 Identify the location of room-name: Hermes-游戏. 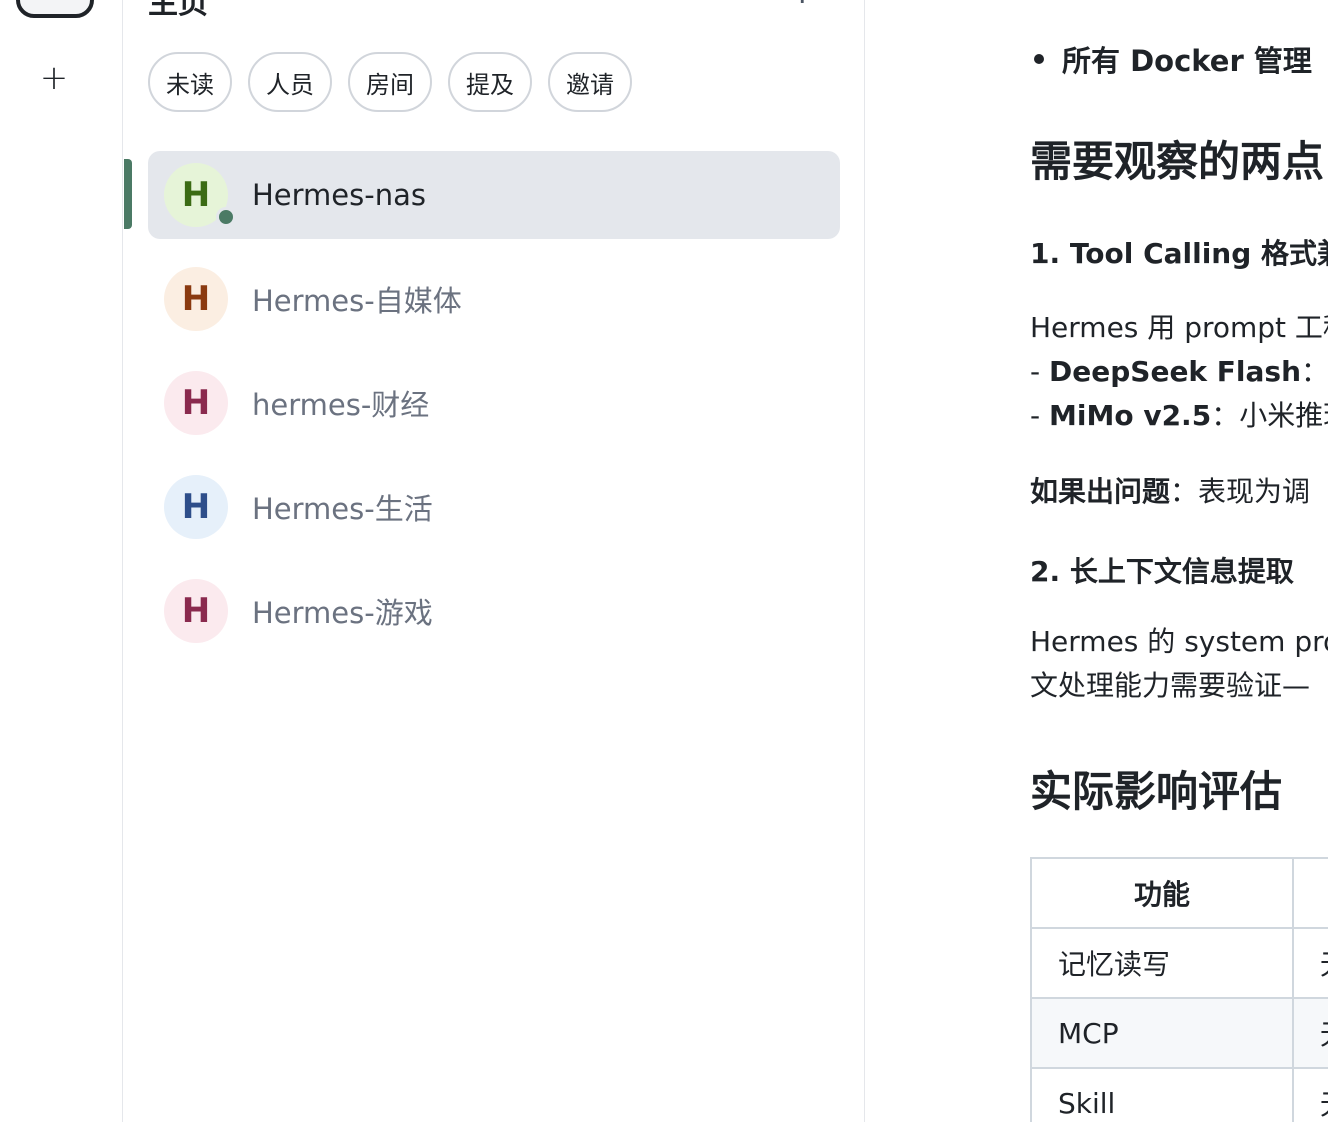
(342, 613).